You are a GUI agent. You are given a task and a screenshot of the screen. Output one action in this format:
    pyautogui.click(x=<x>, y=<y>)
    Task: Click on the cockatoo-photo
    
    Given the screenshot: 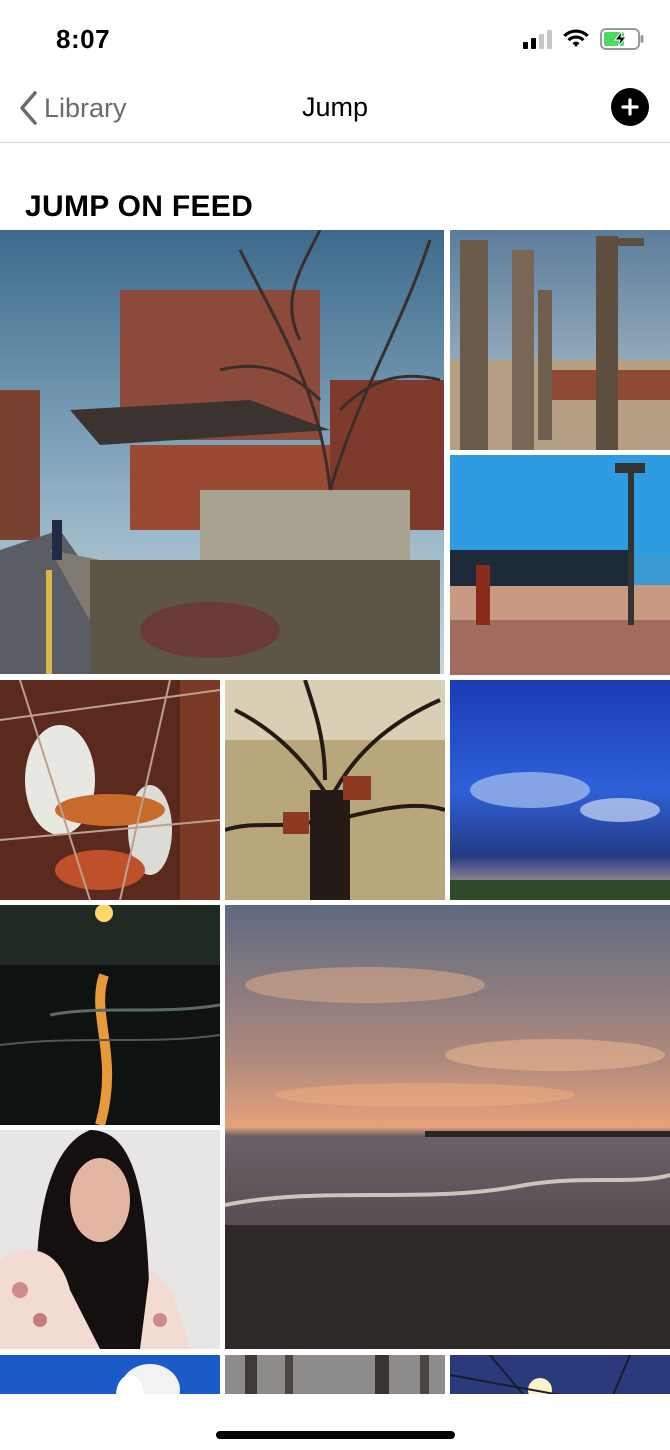 What is the action you would take?
    pyautogui.click(x=110, y=790)
    